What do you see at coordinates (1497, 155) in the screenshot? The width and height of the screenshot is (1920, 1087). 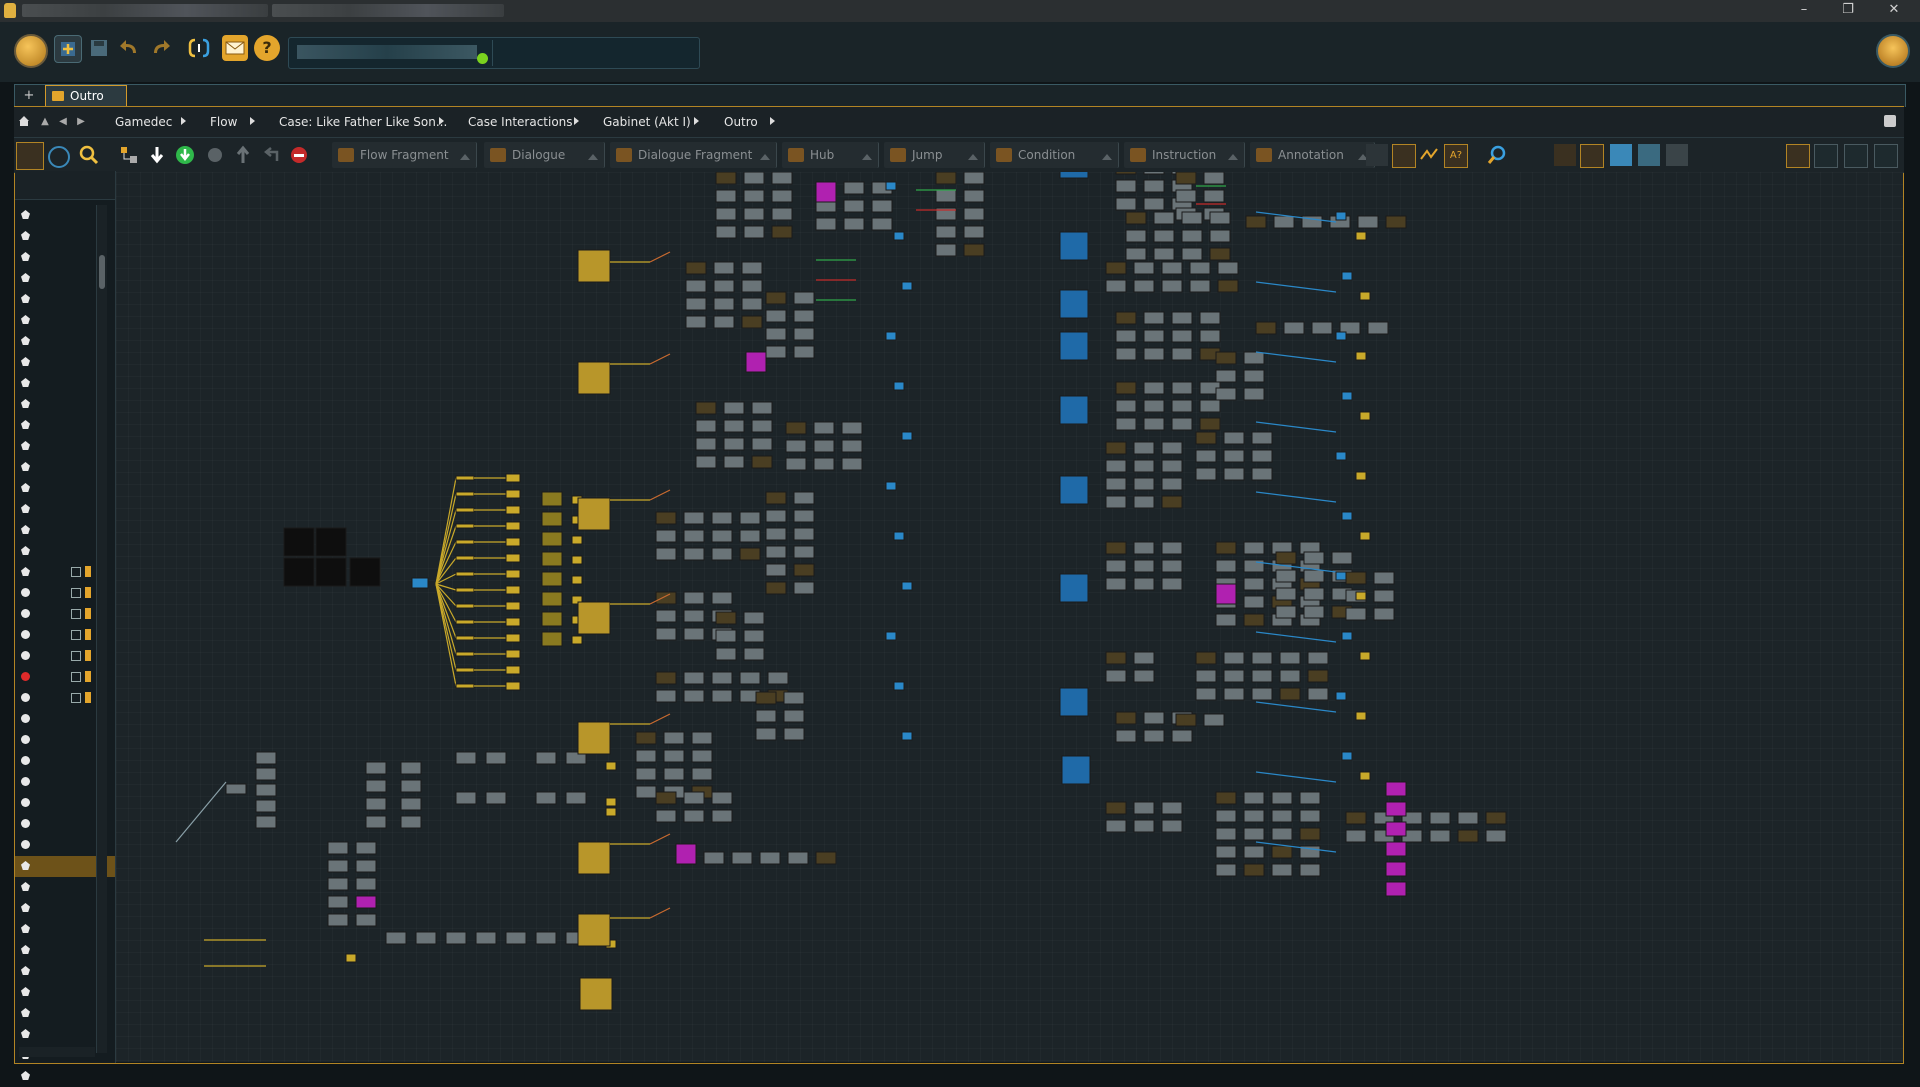 I see `zoom-icon` at bounding box center [1497, 155].